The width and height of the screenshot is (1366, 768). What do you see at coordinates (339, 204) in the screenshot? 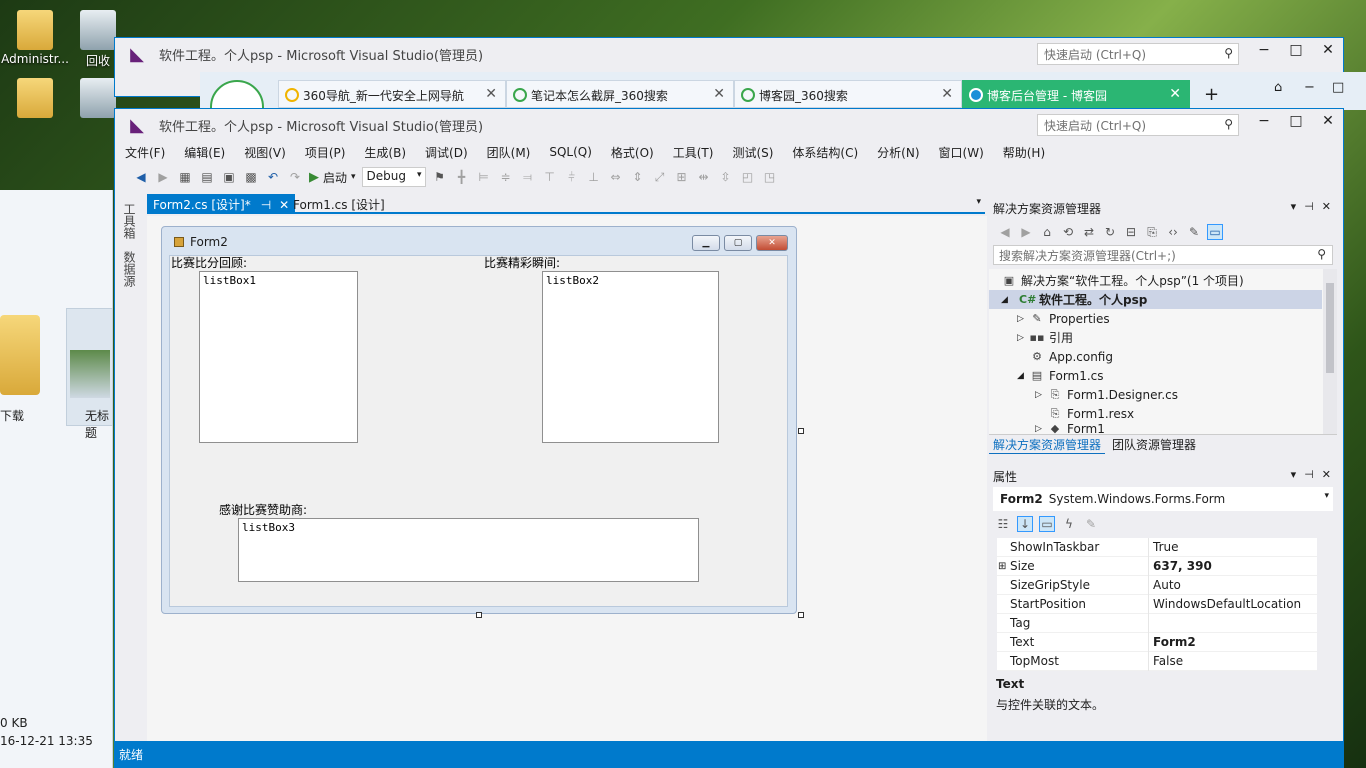
I see `tab-form1-design: Form1.cs [设计]` at bounding box center [339, 204].